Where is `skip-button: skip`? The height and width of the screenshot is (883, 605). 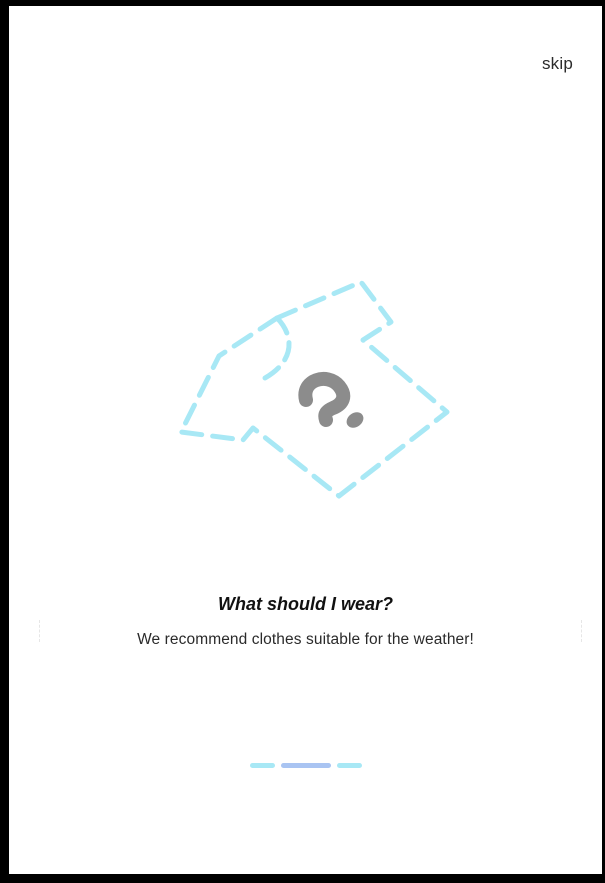
skip-button: skip is located at coordinates (557, 64).